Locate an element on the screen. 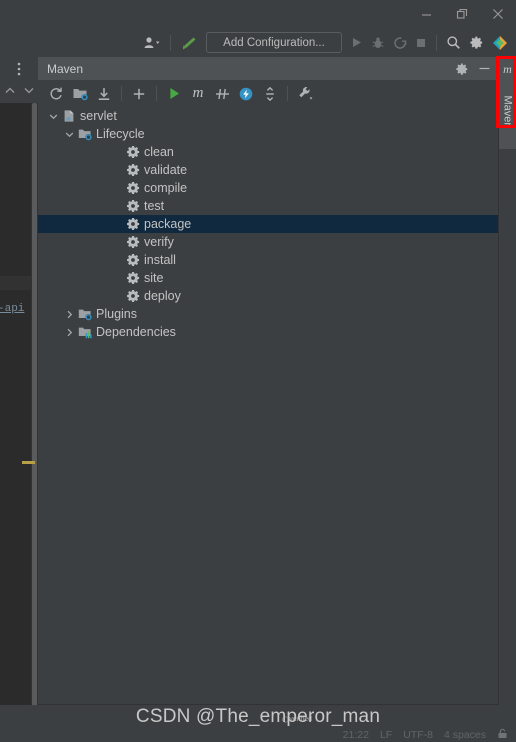 The width and height of the screenshot is (516, 742). hide-panel-icon is located at coordinates (484, 68).